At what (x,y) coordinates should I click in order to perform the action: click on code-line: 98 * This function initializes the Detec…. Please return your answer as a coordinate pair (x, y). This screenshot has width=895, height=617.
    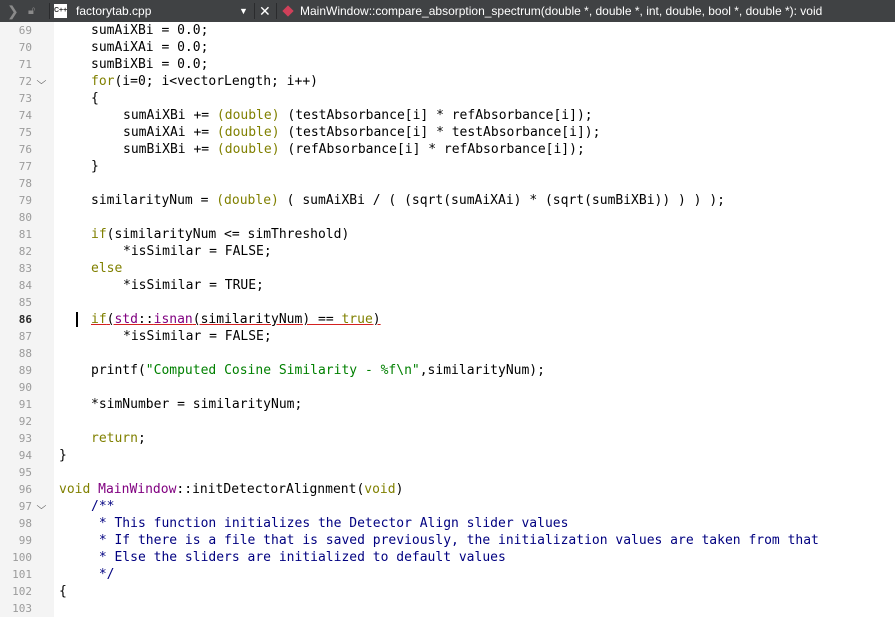
    Looking at the image, I should click on (447, 523).